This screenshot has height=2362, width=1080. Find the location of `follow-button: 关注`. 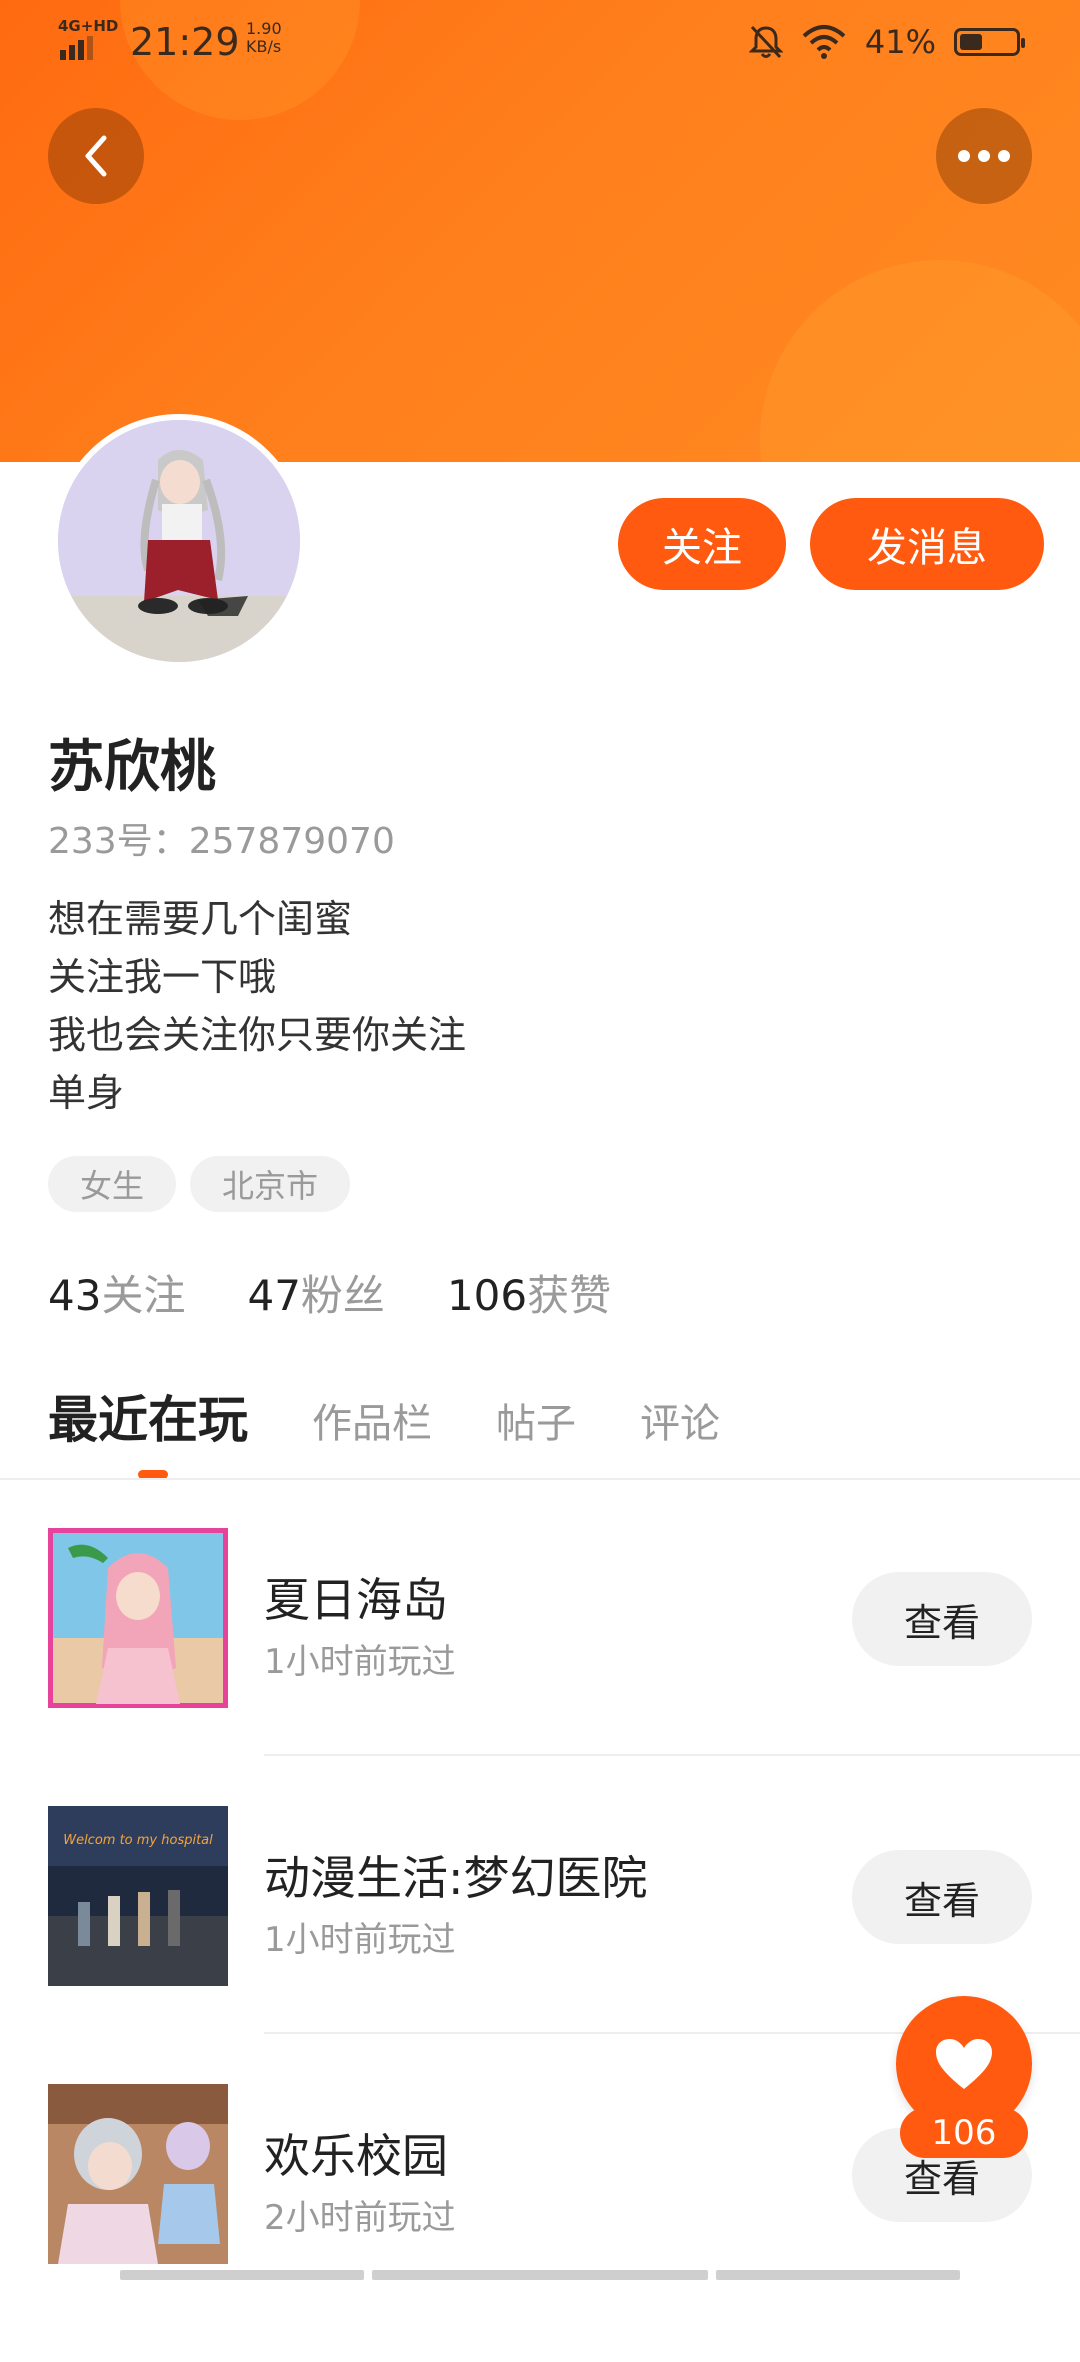

follow-button: 关注 is located at coordinates (702, 544).